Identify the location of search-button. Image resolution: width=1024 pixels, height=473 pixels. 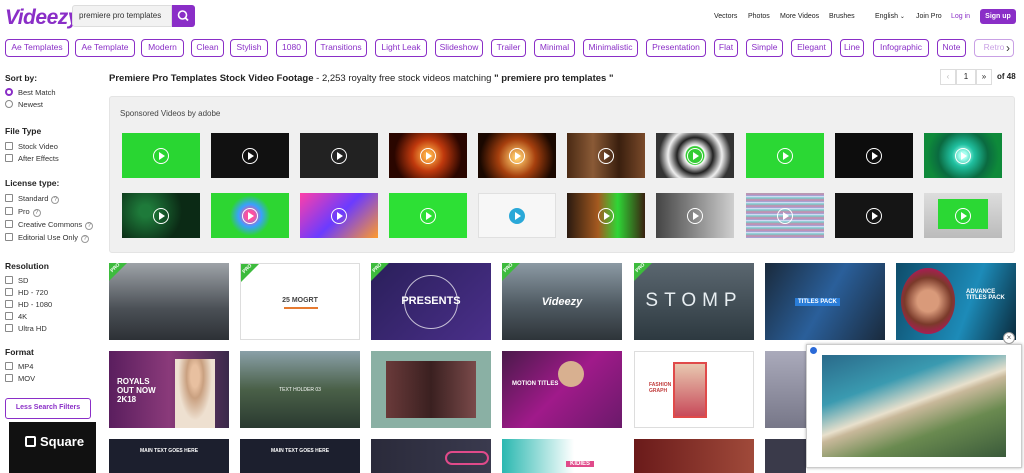
(183, 16).